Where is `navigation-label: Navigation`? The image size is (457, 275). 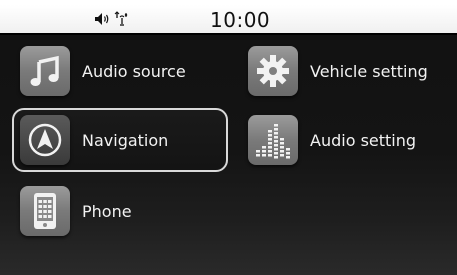
navigation-label: Navigation is located at coordinates (125, 140).